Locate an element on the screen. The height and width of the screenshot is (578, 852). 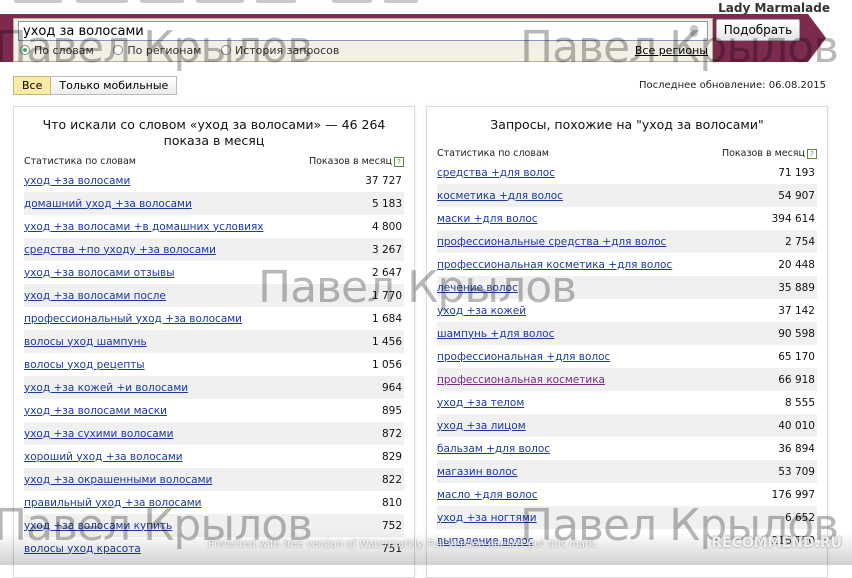
phrase-link: волосы уход шампунь is located at coordinates (85, 342).